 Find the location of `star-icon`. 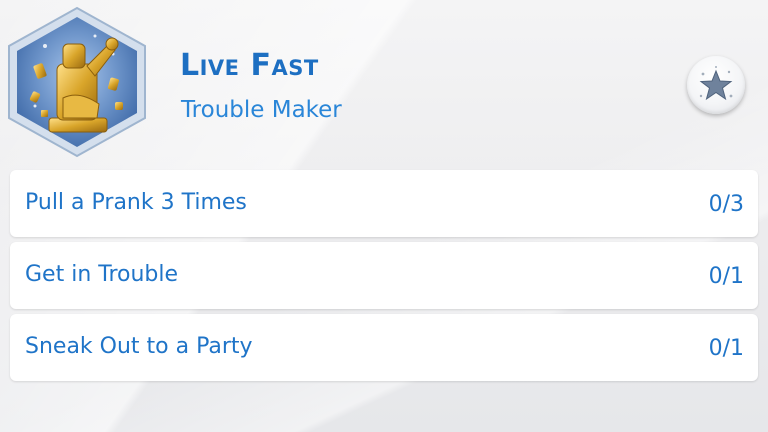

star-icon is located at coordinates (716, 83).